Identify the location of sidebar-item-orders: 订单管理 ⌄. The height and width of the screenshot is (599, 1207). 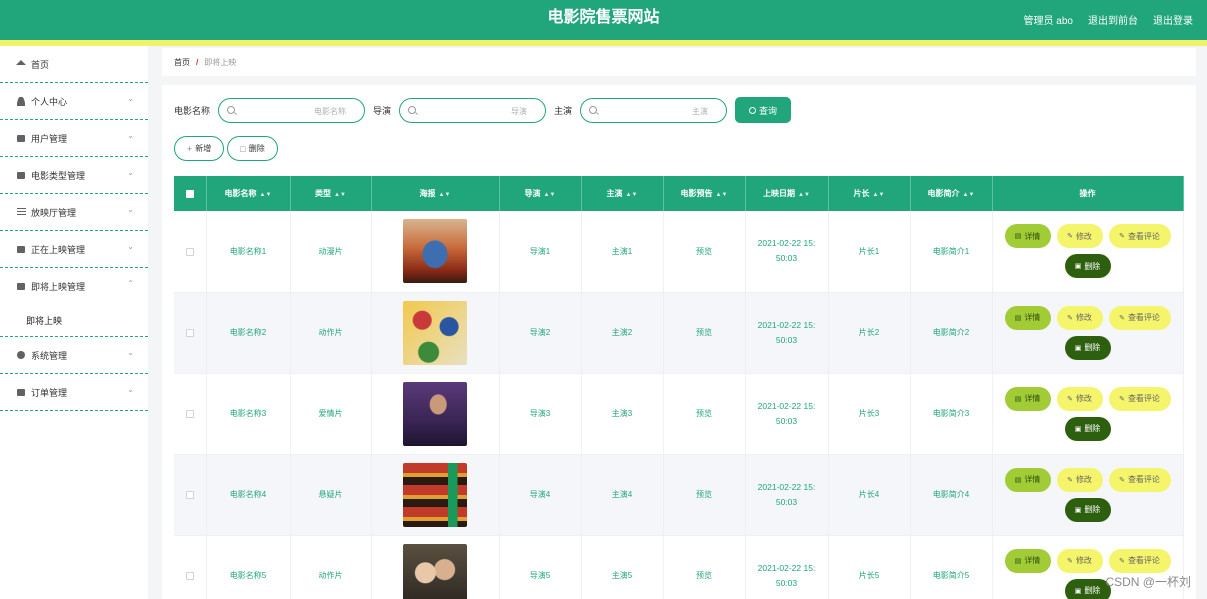
(74, 392).